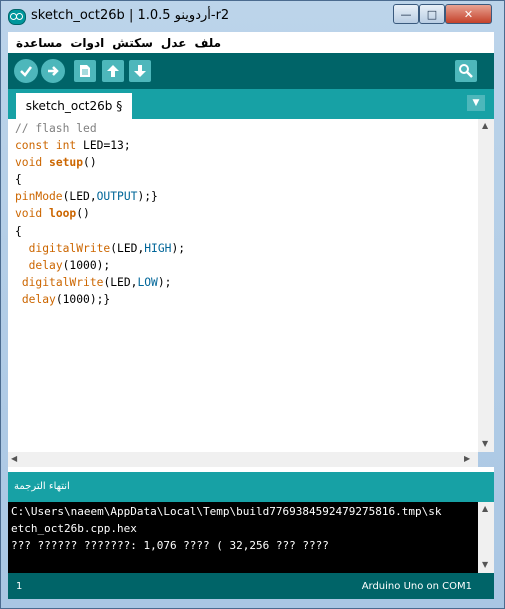 The width and height of the screenshot is (505, 609). I want to click on verify-button, so click(26, 71).